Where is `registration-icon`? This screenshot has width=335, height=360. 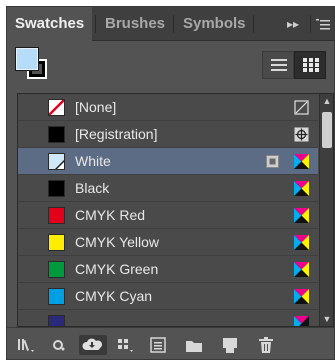
registration-icon is located at coordinates (301, 134).